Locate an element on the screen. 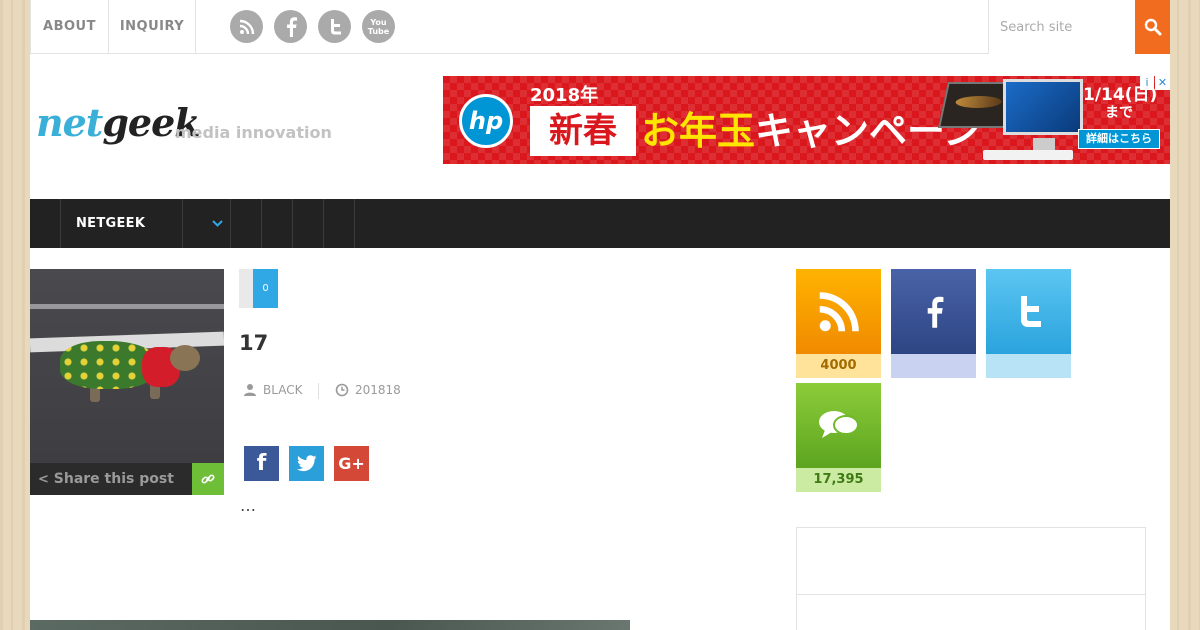  share-facebook-button: f is located at coordinates (261, 463).